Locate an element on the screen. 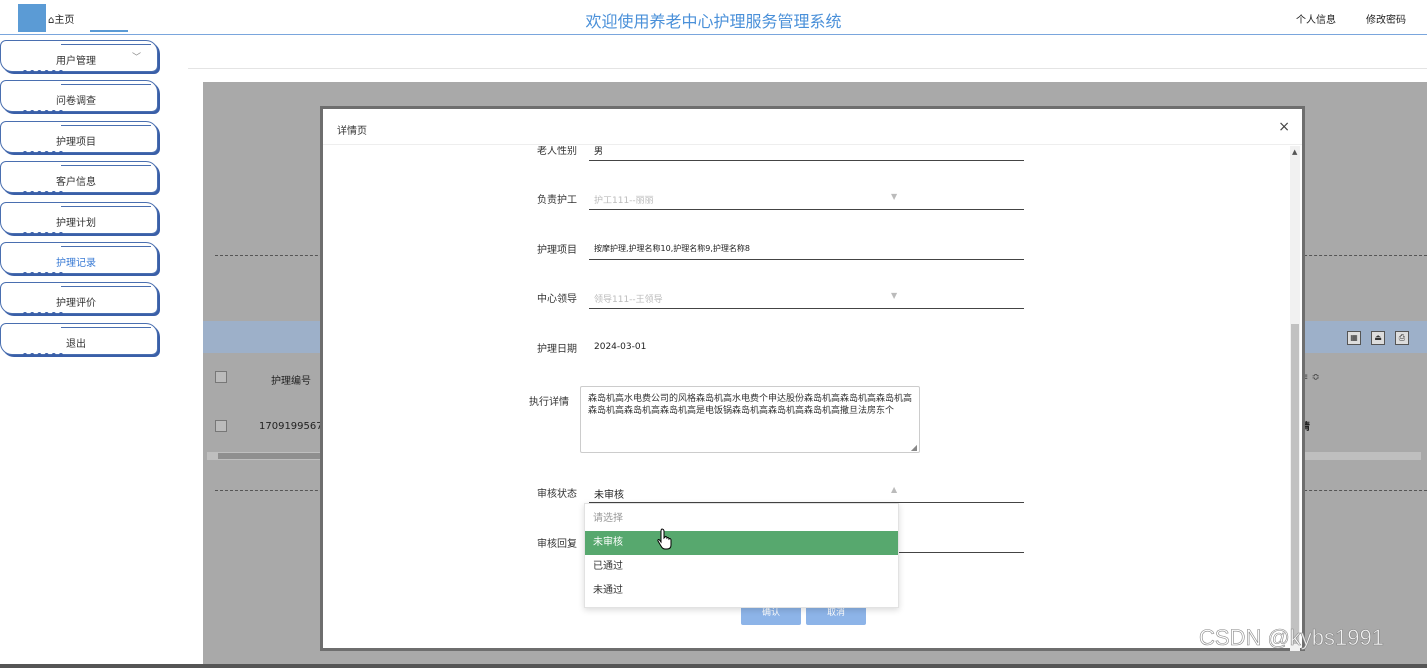 This screenshot has width=1427, height=668. dropdown-option-rejected: 未通过 is located at coordinates (741, 591).